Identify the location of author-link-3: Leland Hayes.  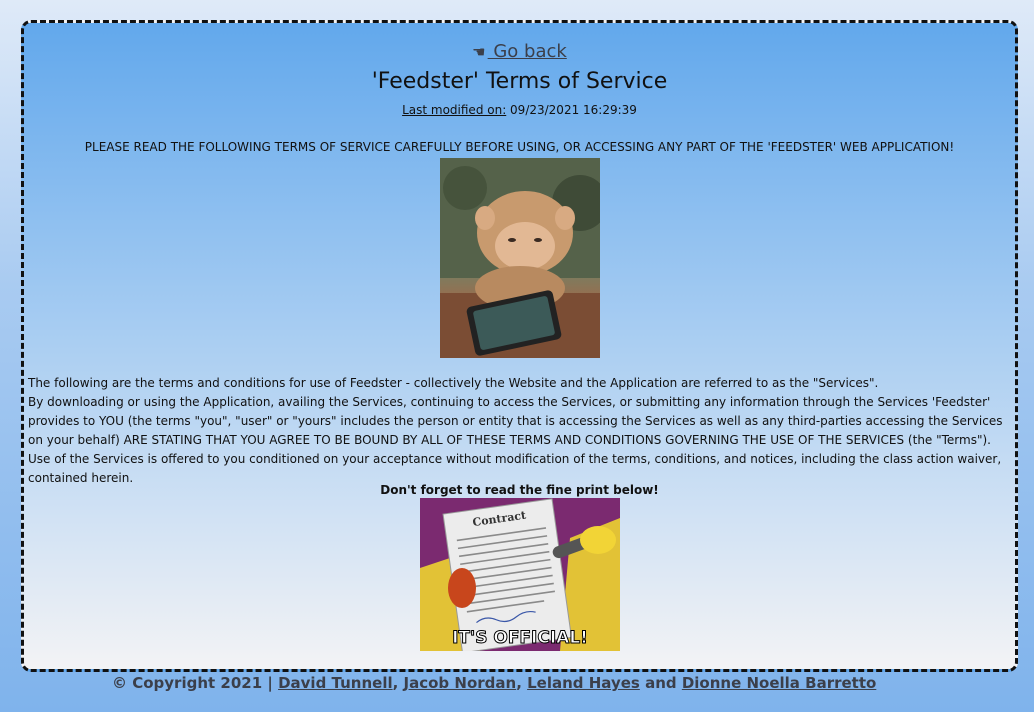
(583, 683).